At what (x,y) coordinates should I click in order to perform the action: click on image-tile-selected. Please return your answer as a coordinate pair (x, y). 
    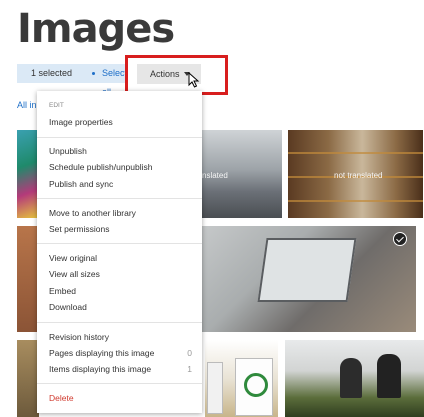
    Looking at the image, I should click on (308, 279).